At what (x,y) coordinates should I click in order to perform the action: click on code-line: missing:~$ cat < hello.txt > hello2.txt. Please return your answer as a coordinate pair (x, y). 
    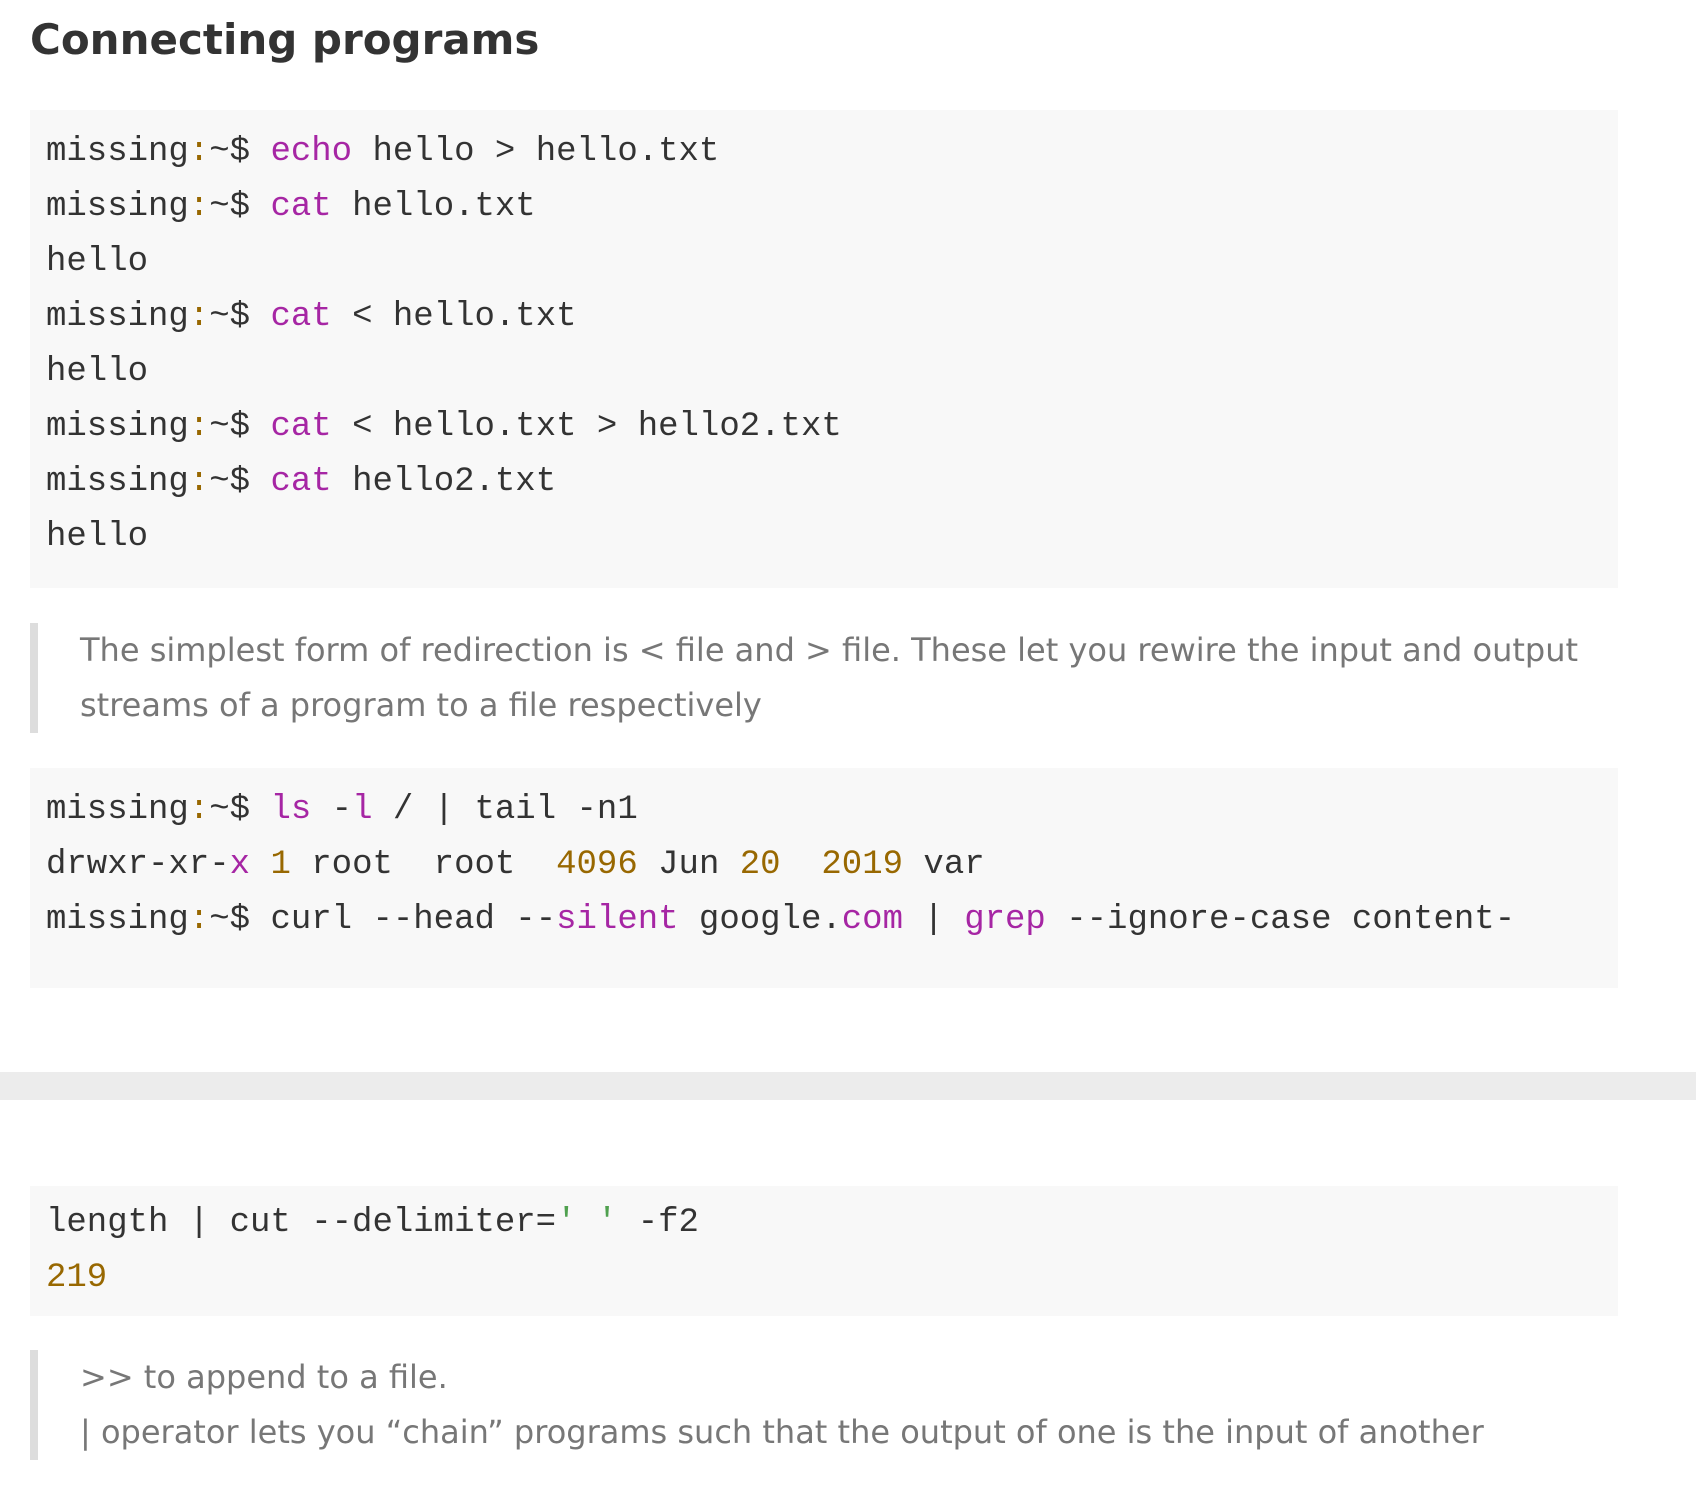
    Looking at the image, I should click on (824, 427).